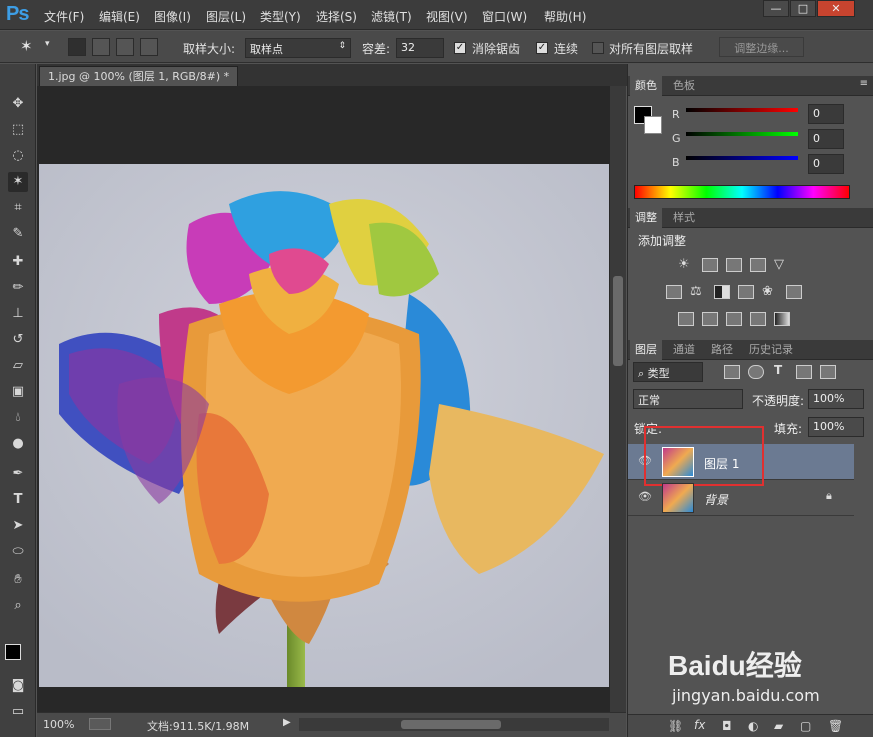 The height and width of the screenshot is (737, 873). I want to click on filter-type-icon: T, so click(778, 370).